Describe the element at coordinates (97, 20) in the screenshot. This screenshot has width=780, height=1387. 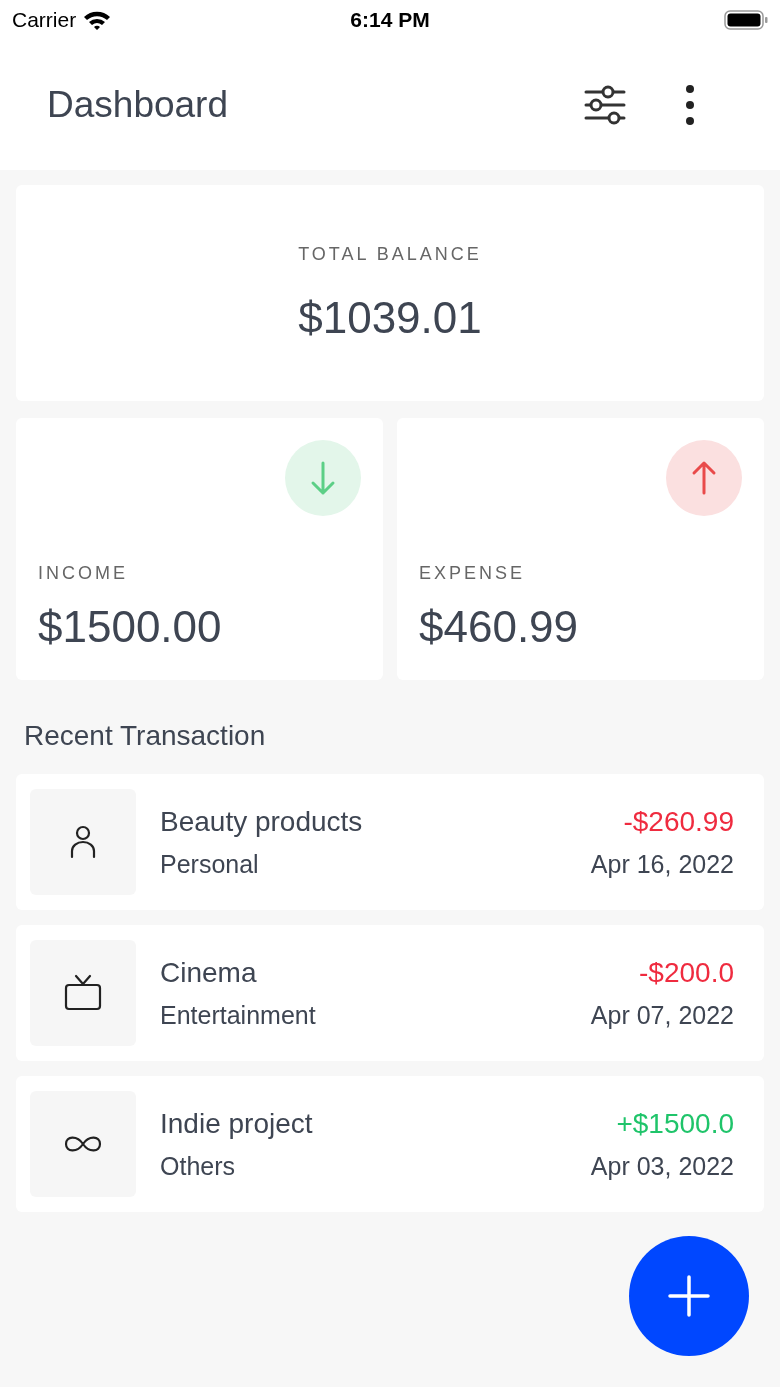
I see `wifi-icon` at that location.